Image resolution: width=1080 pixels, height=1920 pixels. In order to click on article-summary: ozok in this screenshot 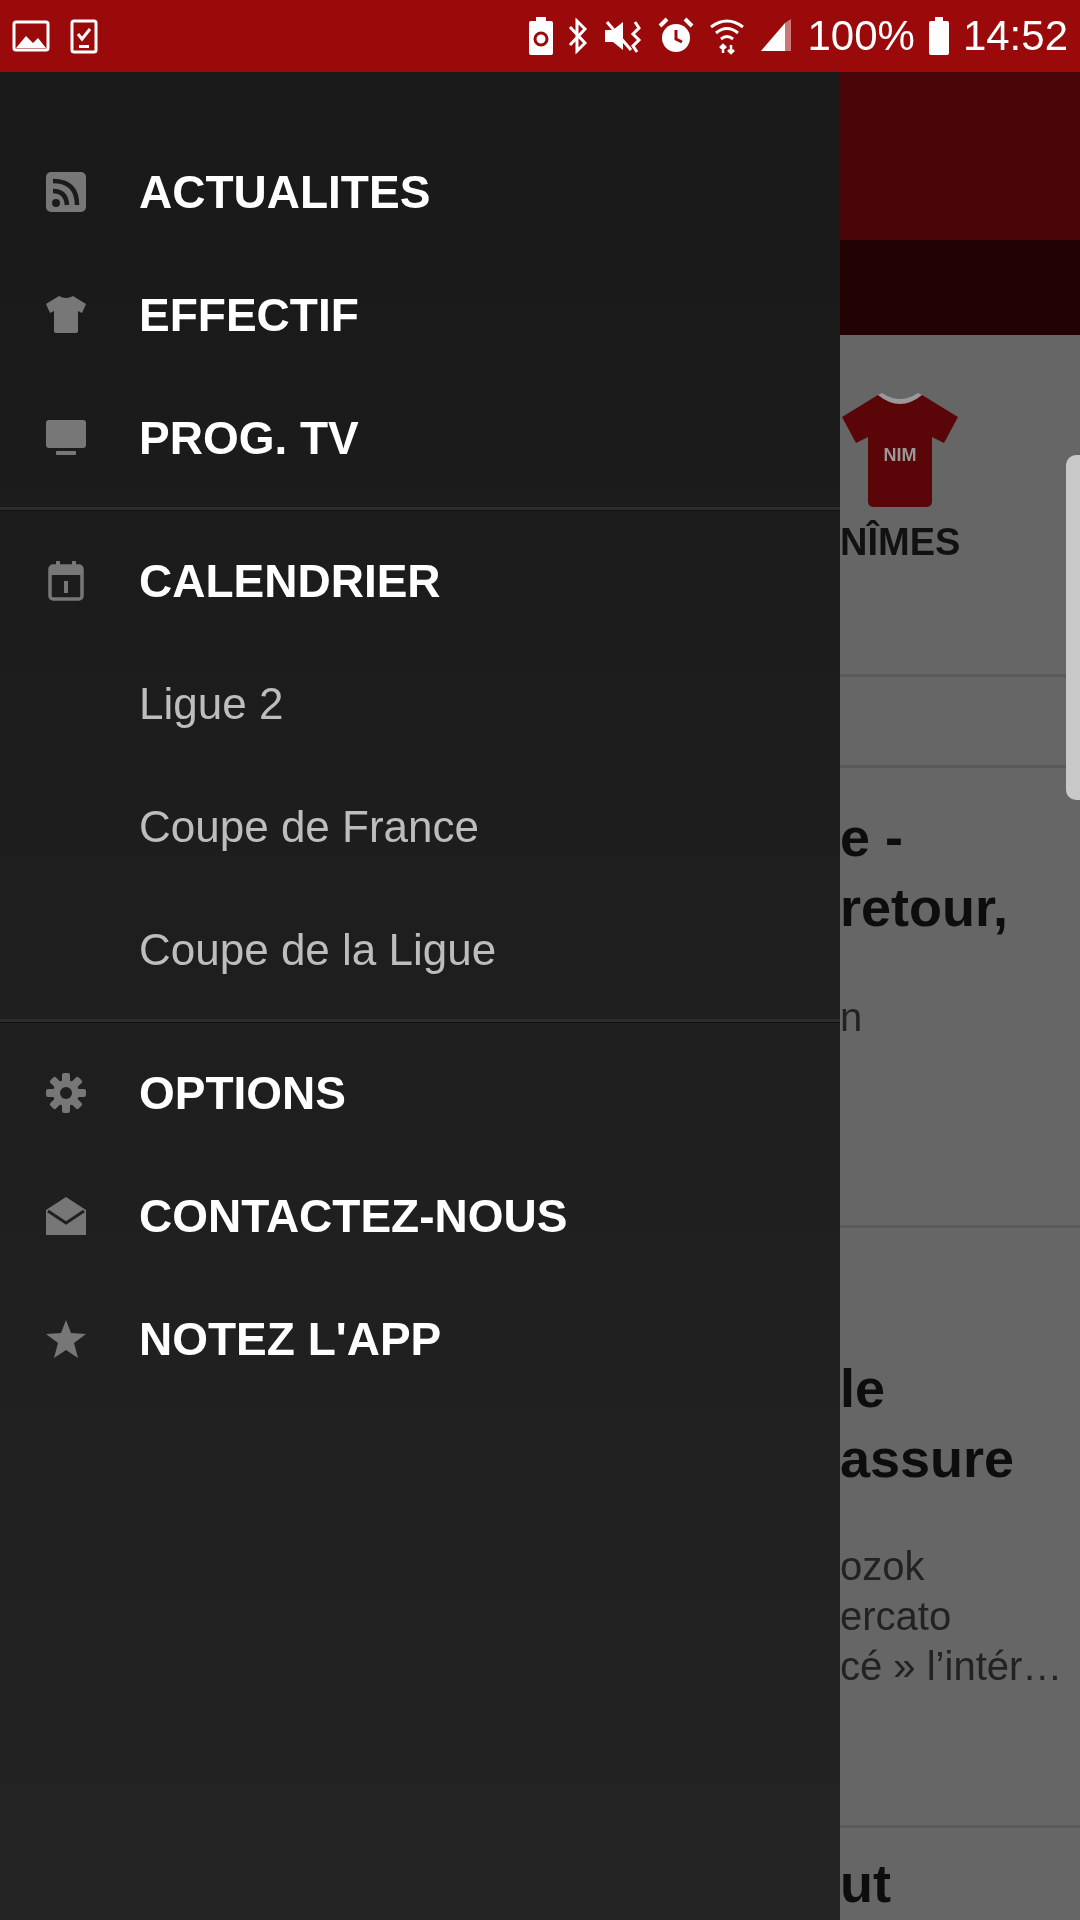, I will do `click(882, 1566)`.